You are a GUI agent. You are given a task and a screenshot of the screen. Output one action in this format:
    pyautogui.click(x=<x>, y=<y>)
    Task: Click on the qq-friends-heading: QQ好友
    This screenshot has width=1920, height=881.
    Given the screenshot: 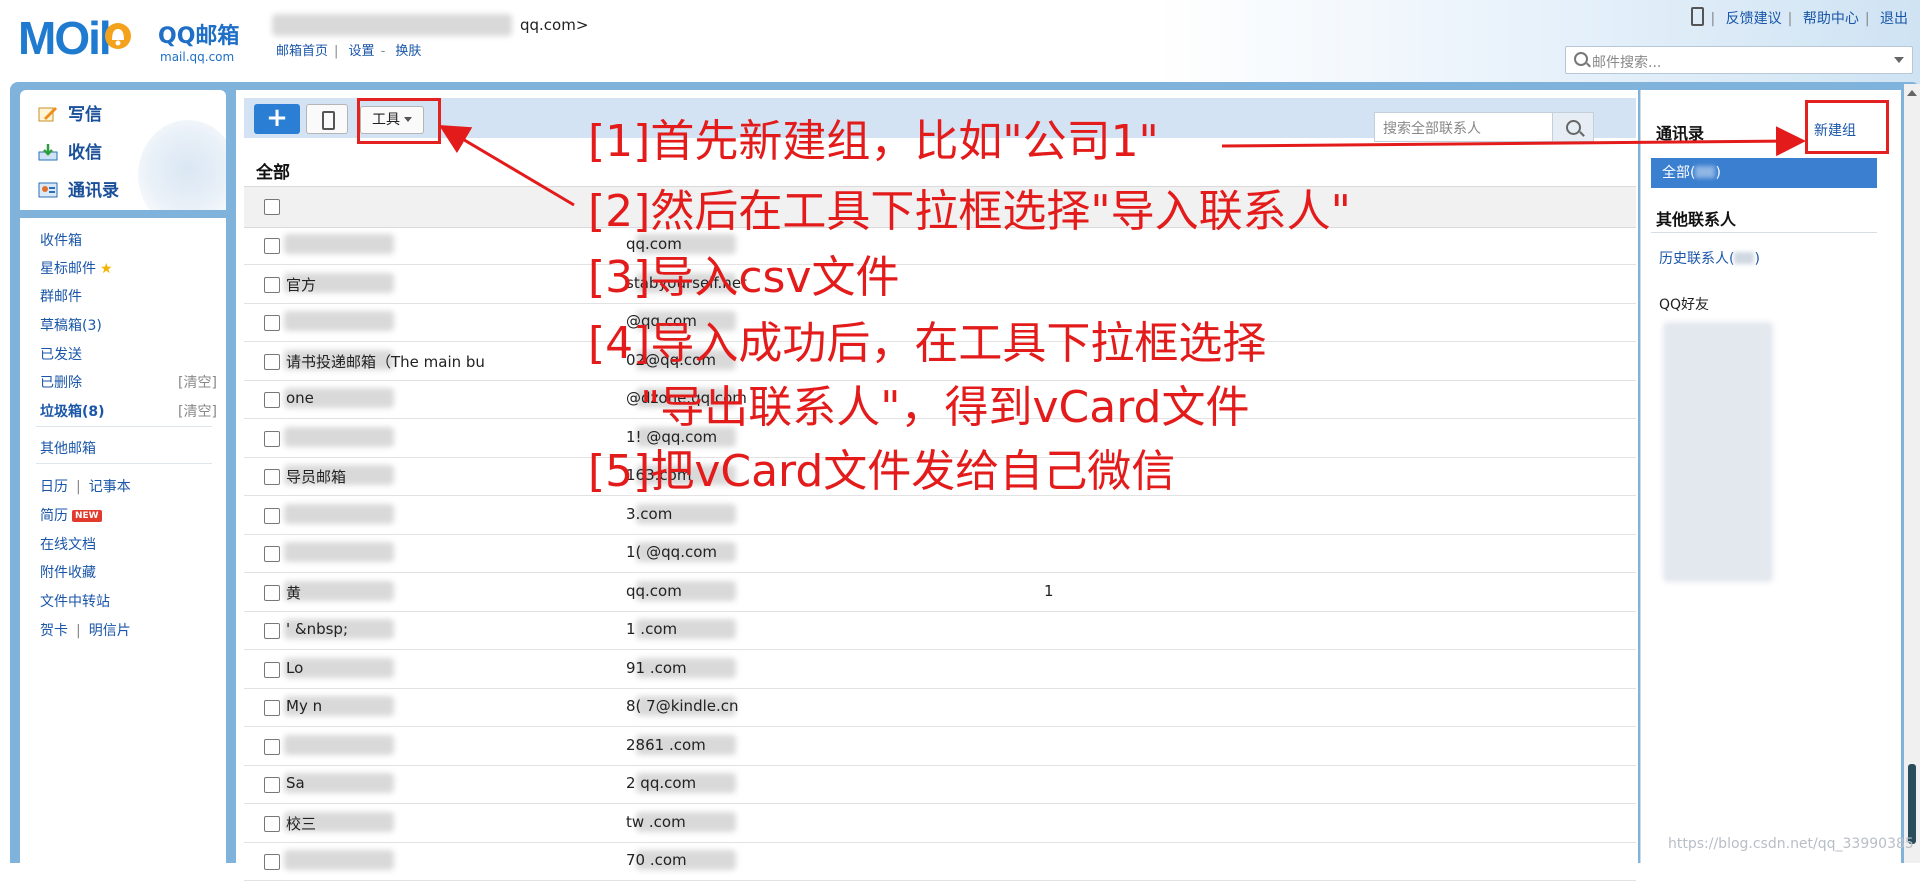 What is the action you would take?
    pyautogui.click(x=1684, y=304)
    